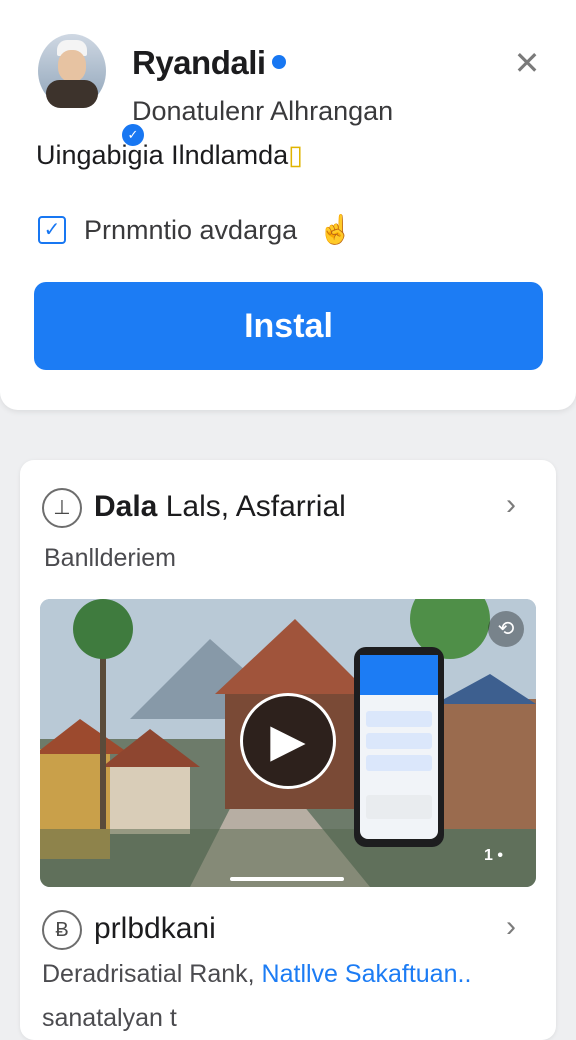 This screenshot has width=576, height=1040. I want to click on row2-subtitle: Deradrisatial Rank, Natllve Sakaftuan.., so click(256, 974).